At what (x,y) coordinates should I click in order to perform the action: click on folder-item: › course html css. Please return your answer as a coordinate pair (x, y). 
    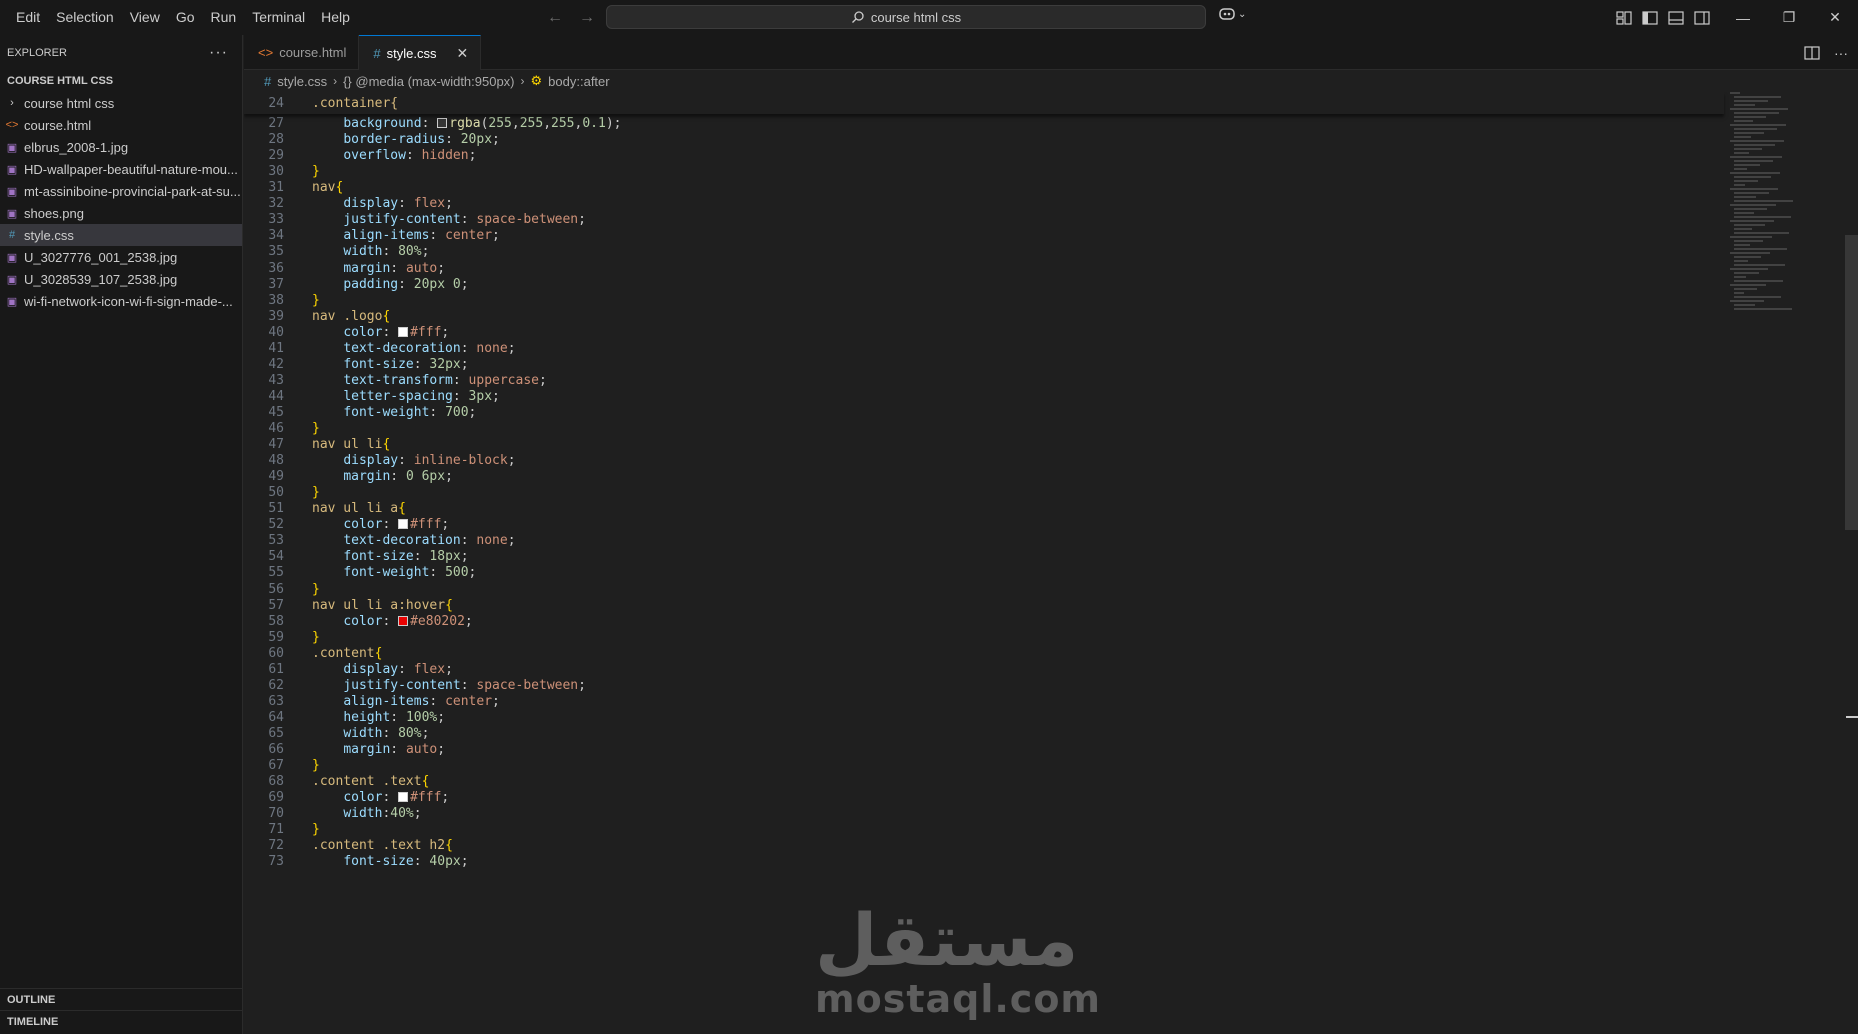
    Looking at the image, I should click on (121, 103).